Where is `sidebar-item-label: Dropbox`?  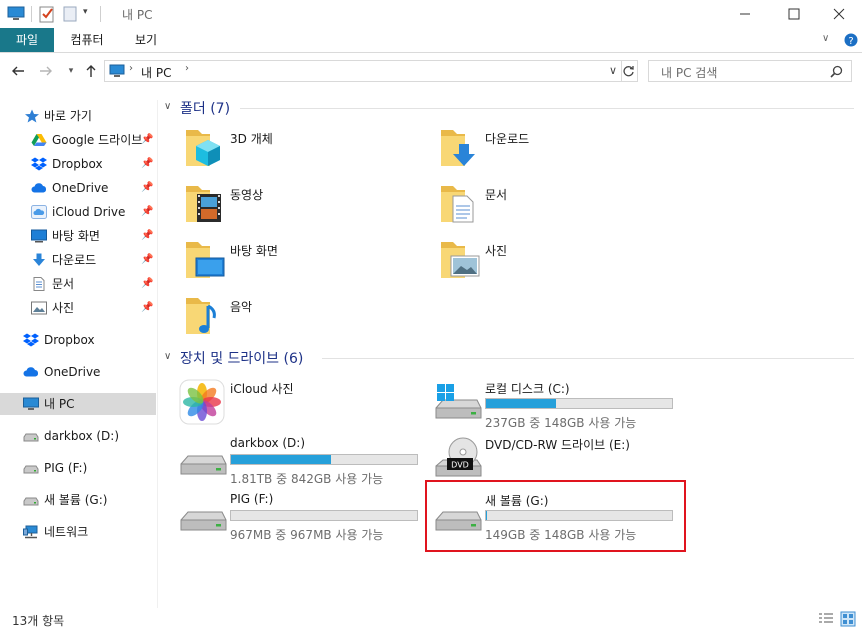
sidebar-item-label: Dropbox is located at coordinates (77, 164).